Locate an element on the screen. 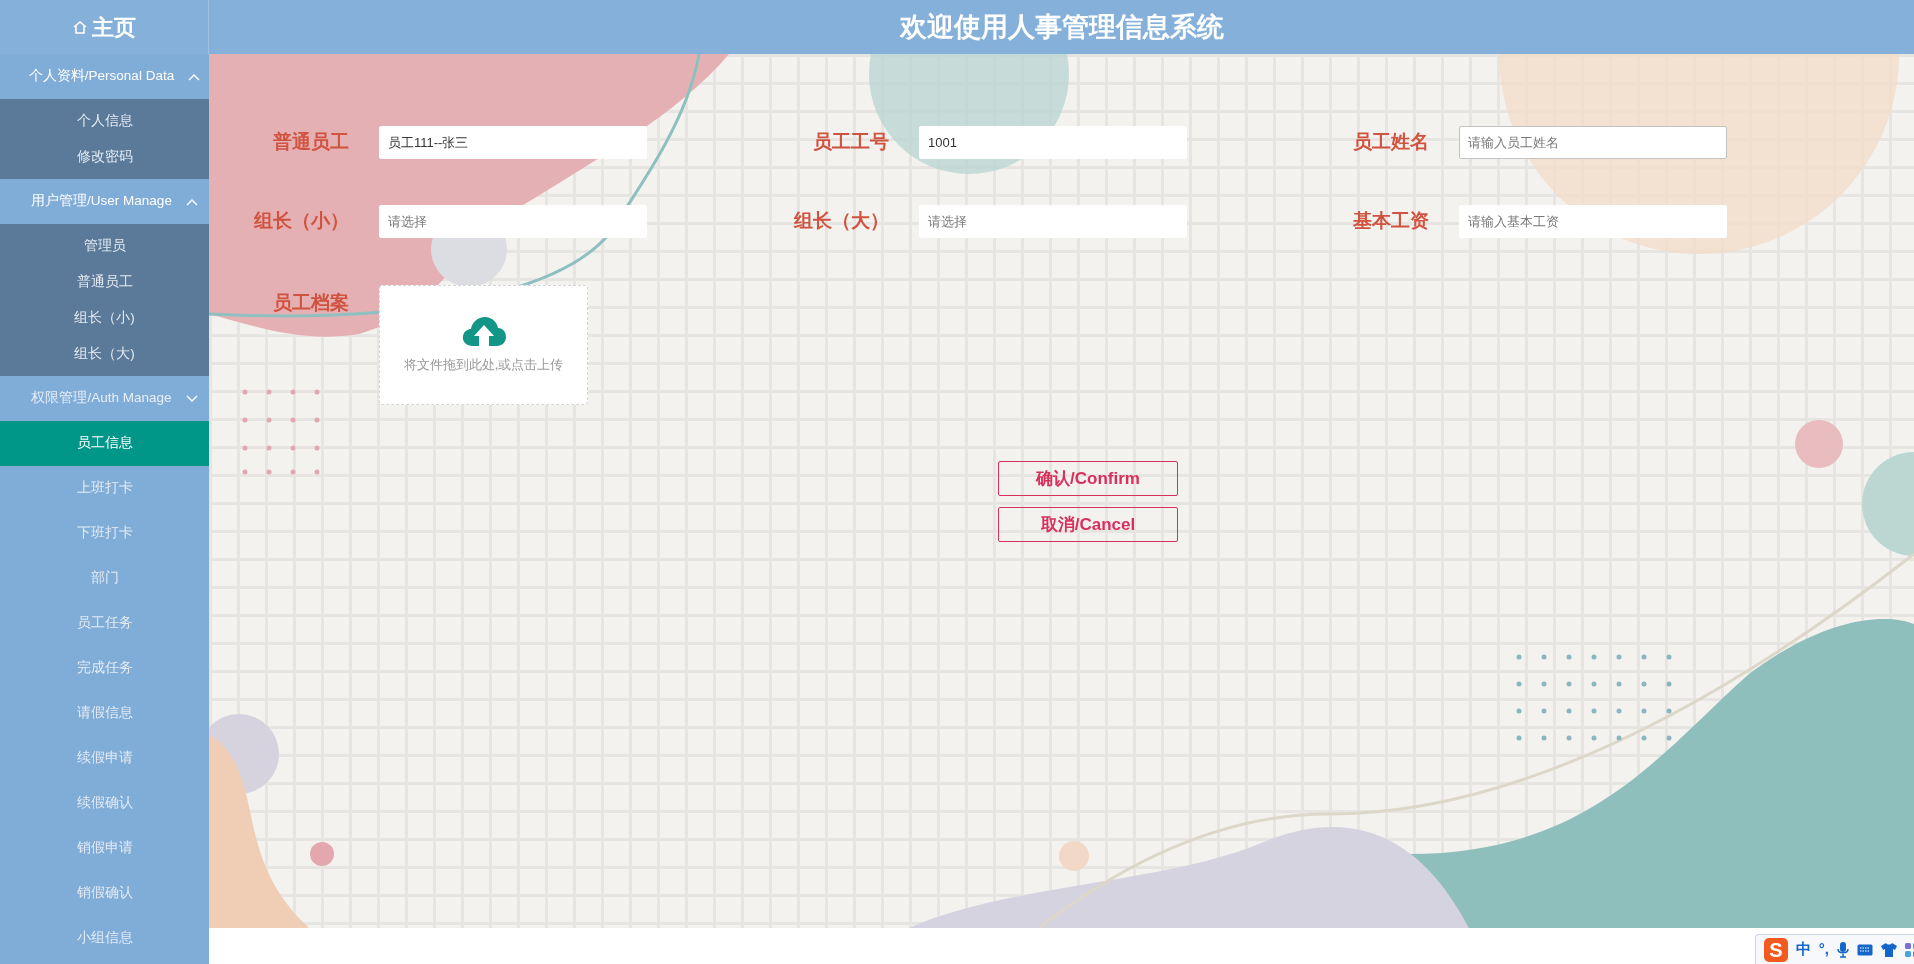 This screenshot has width=1914, height=964. input-field: 请输入员工姓名 is located at coordinates (1593, 142).